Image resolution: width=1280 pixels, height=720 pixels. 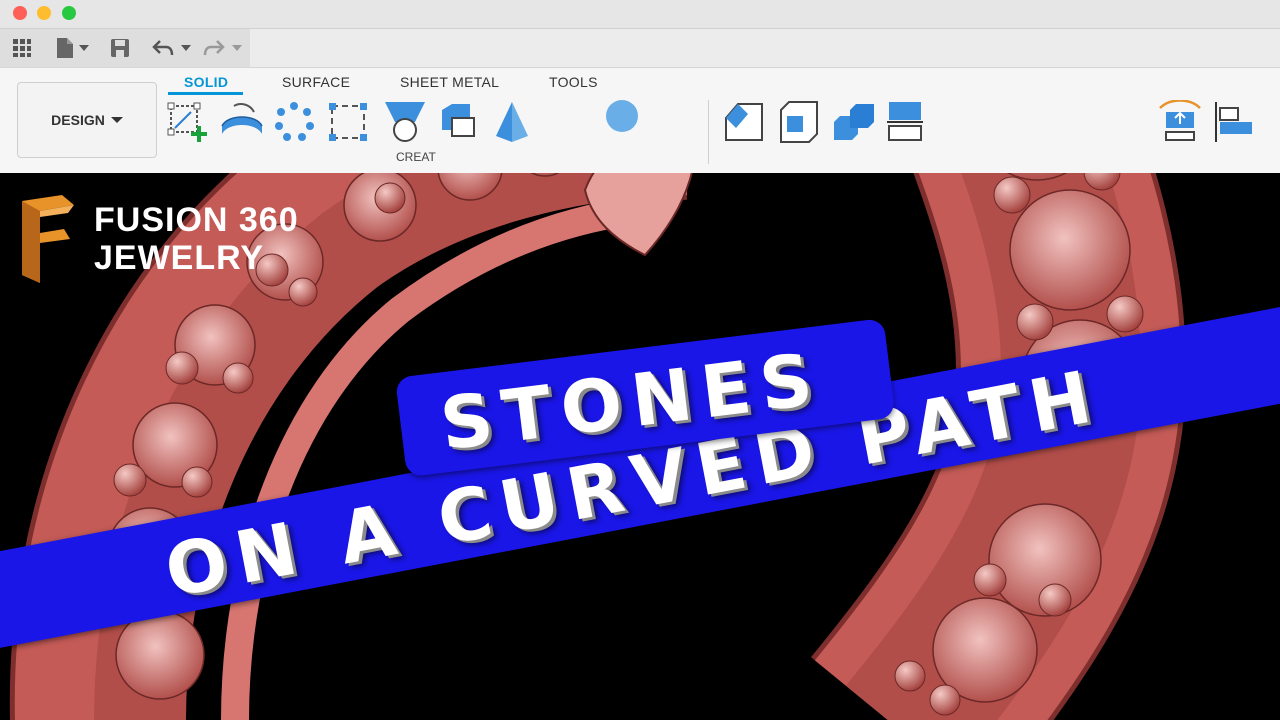 I want to click on file-icon, so click(x=65, y=48).